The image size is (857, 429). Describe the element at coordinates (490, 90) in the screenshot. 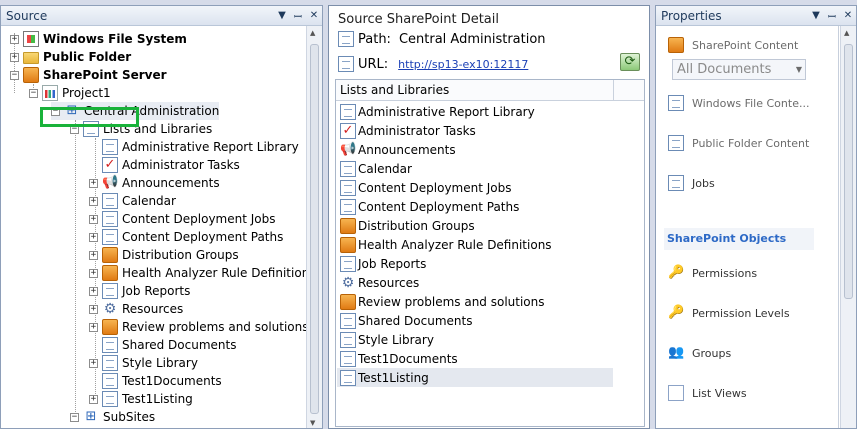

I see `list-header: Lists and Libraries` at that location.